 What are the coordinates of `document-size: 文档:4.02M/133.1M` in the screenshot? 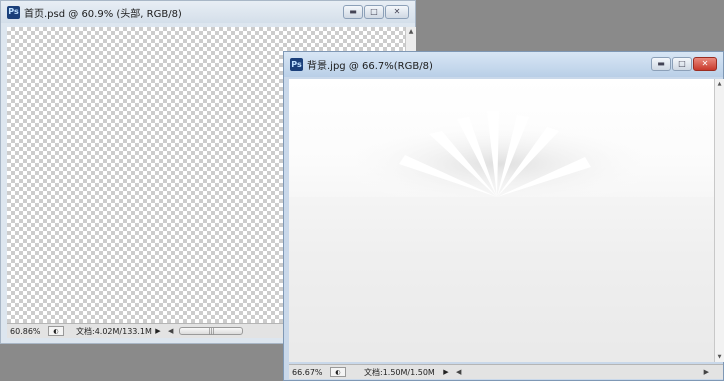 It's located at (114, 331).